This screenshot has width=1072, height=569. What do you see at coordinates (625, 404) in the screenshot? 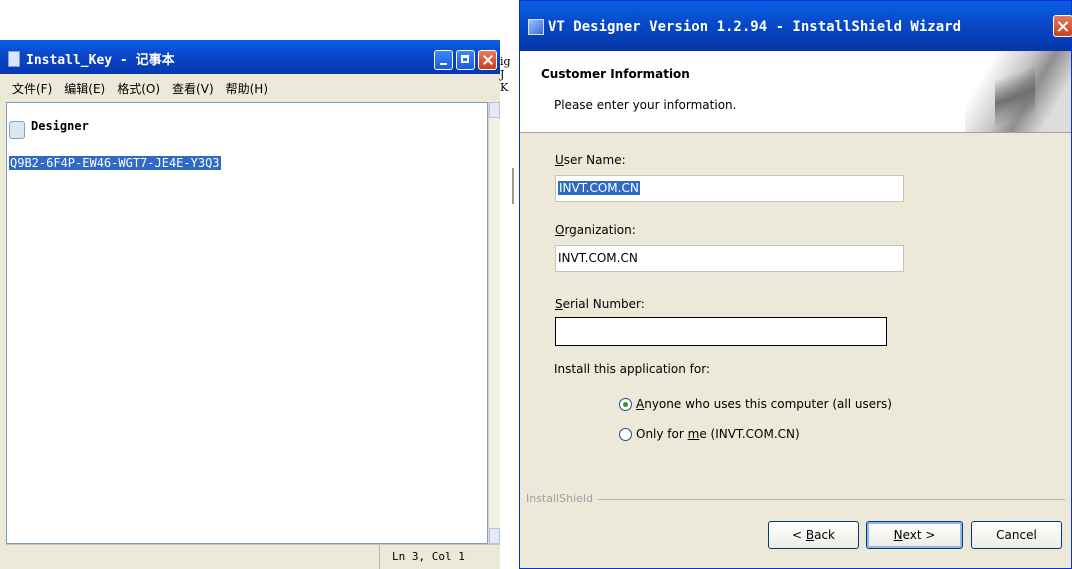
I see `radio-all-users` at bounding box center [625, 404].